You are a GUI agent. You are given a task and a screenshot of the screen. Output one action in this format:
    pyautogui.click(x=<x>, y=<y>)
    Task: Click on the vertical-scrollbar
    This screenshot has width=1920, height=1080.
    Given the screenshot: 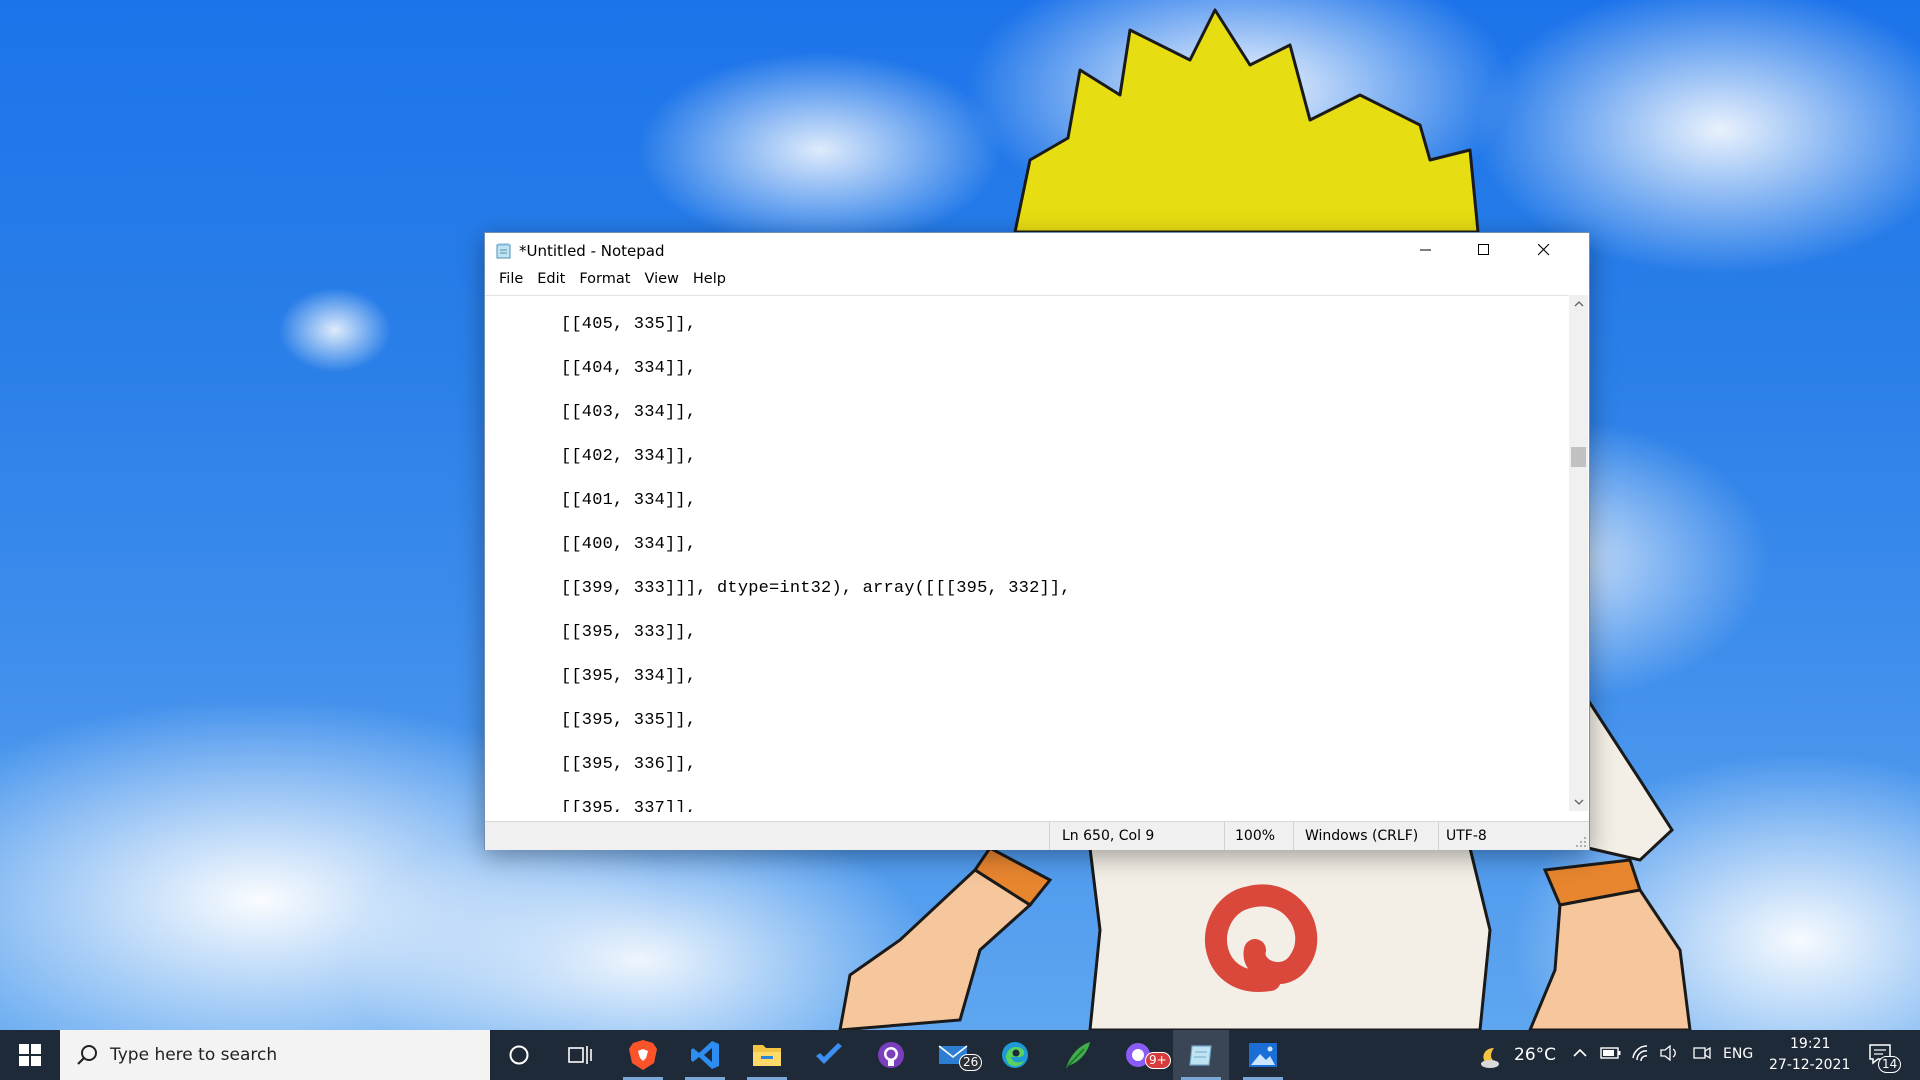 What is the action you would take?
    pyautogui.click(x=1578, y=553)
    